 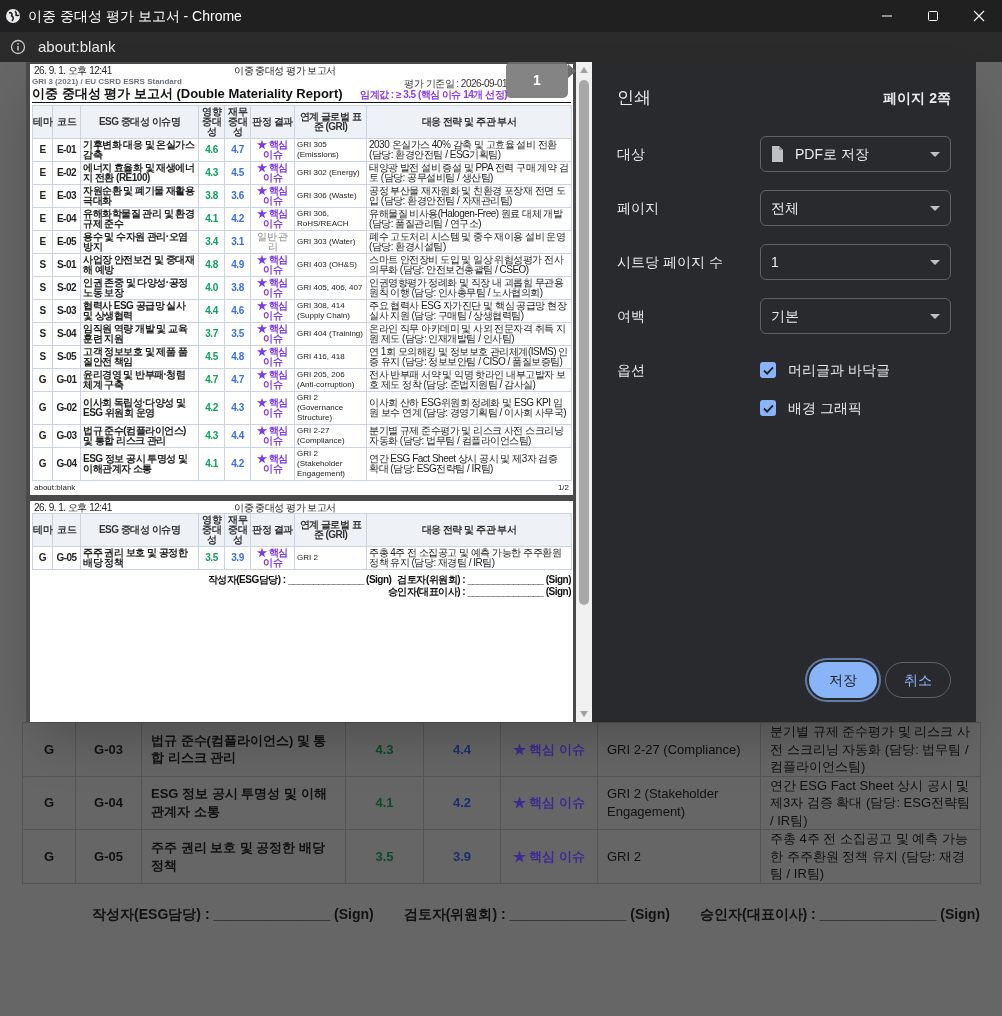 I want to click on table-cell: 법규 준수(컴플라이언스) 및 통합 리스크 관리, so click(x=139, y=436).